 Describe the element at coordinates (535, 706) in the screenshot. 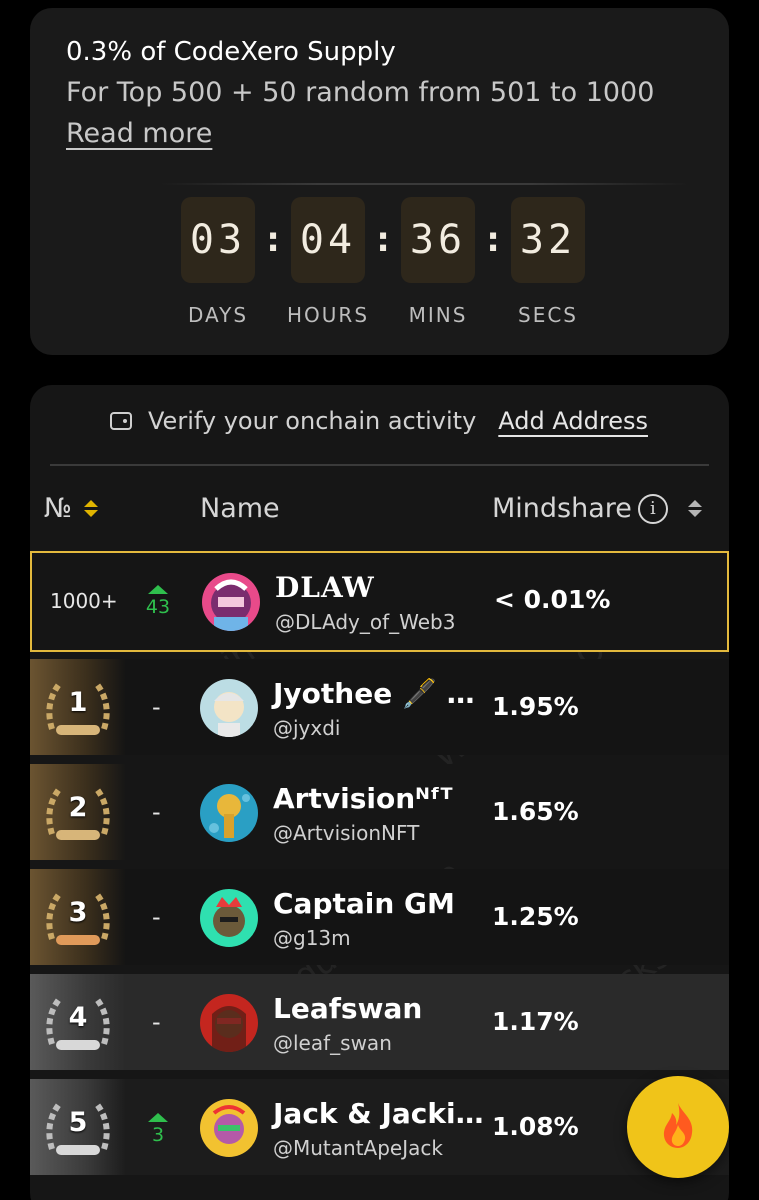

I see `mindshare-value: 1.95%` at that location.